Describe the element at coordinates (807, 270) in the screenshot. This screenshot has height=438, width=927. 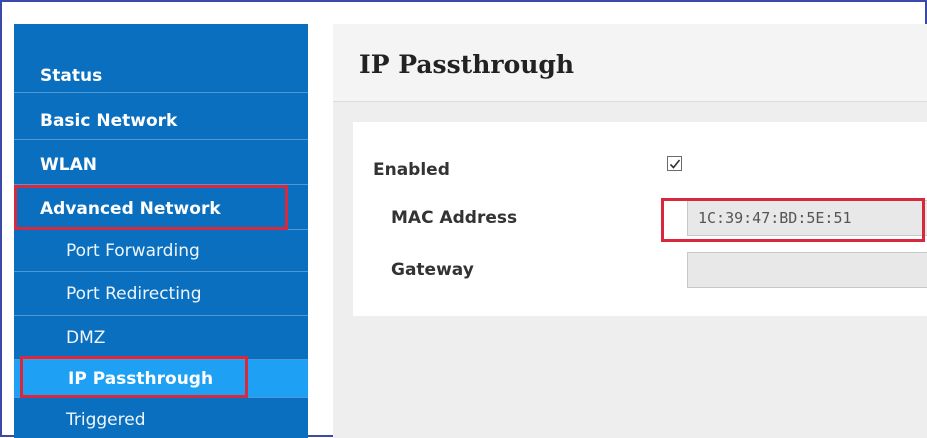
I see `gateway-field` at that location.